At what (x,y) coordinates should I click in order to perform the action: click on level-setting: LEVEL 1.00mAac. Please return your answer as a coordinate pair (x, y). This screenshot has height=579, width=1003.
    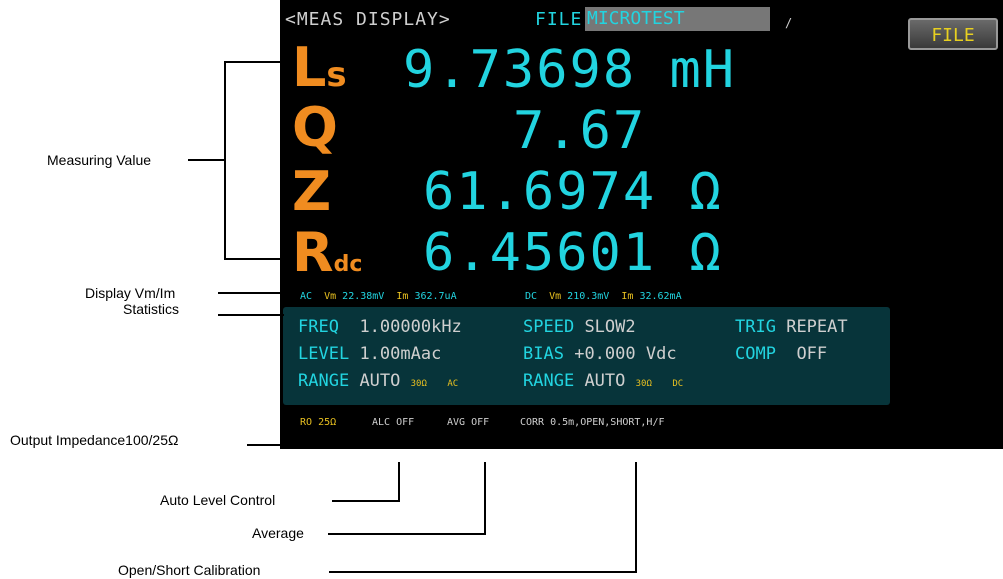
    Looking at the image, I should click on (369, 354).